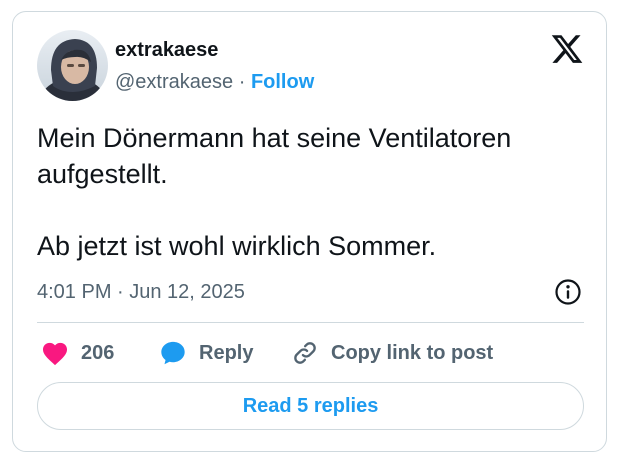 The width and height of the screenshot is (620, 466). I want to click on link-icon, so click(305, 353).